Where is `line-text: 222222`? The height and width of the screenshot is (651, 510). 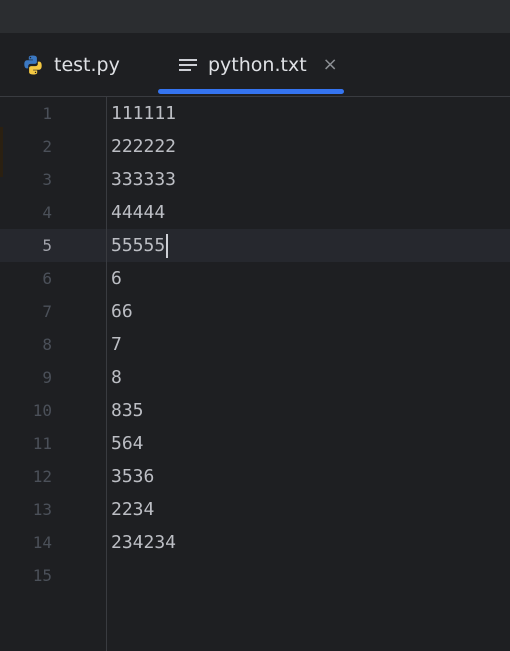
line-text: 222222 is located at coordinates (143, 146).